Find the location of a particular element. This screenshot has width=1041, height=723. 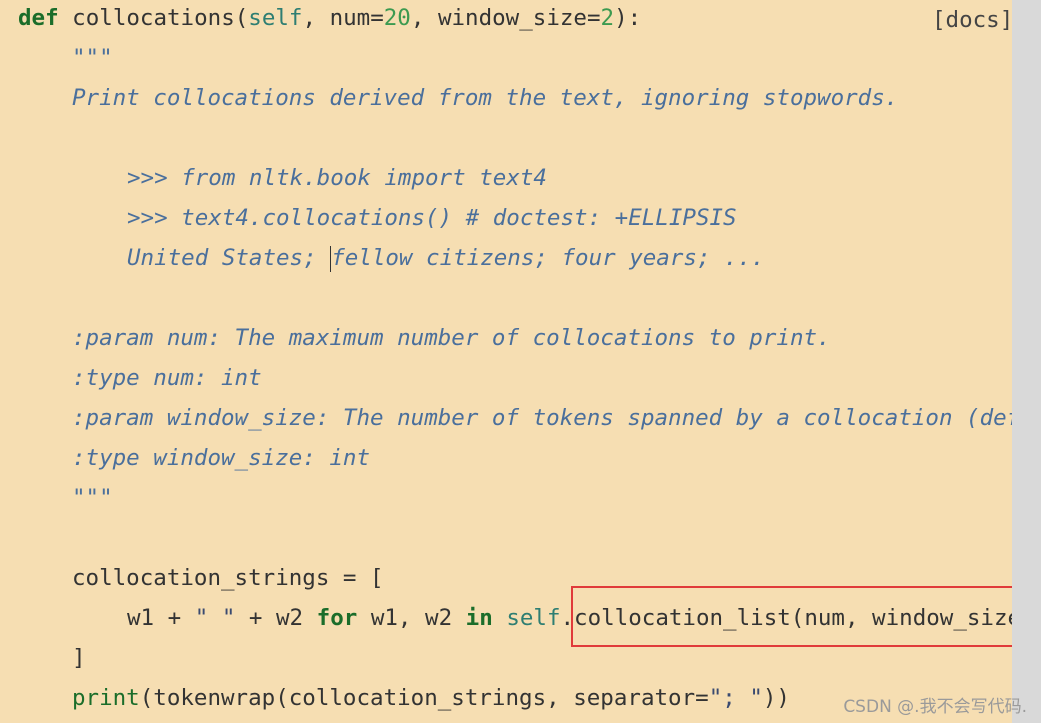

param-window-size: , window_size= is located at coordinates (505, 18).